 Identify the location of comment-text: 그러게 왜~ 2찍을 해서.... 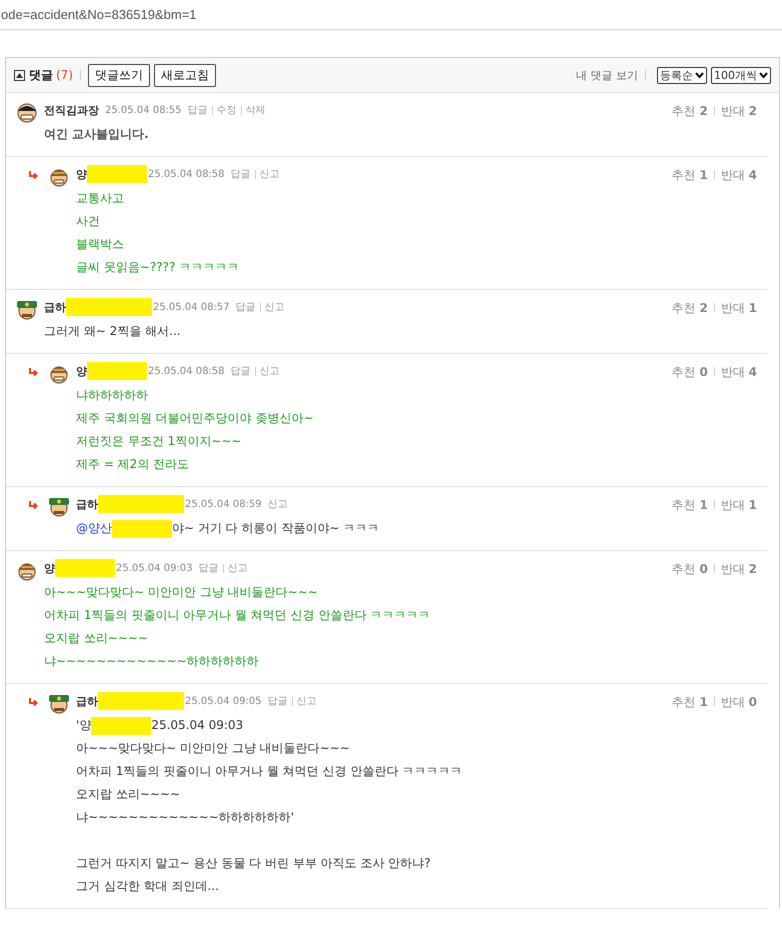
(112, 331).